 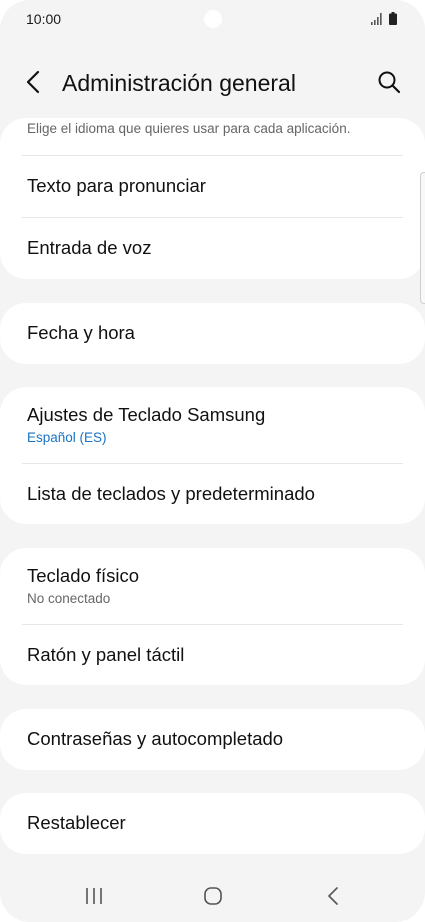 I want to click on app-bar: Administración general, so click(x=212, y=83).